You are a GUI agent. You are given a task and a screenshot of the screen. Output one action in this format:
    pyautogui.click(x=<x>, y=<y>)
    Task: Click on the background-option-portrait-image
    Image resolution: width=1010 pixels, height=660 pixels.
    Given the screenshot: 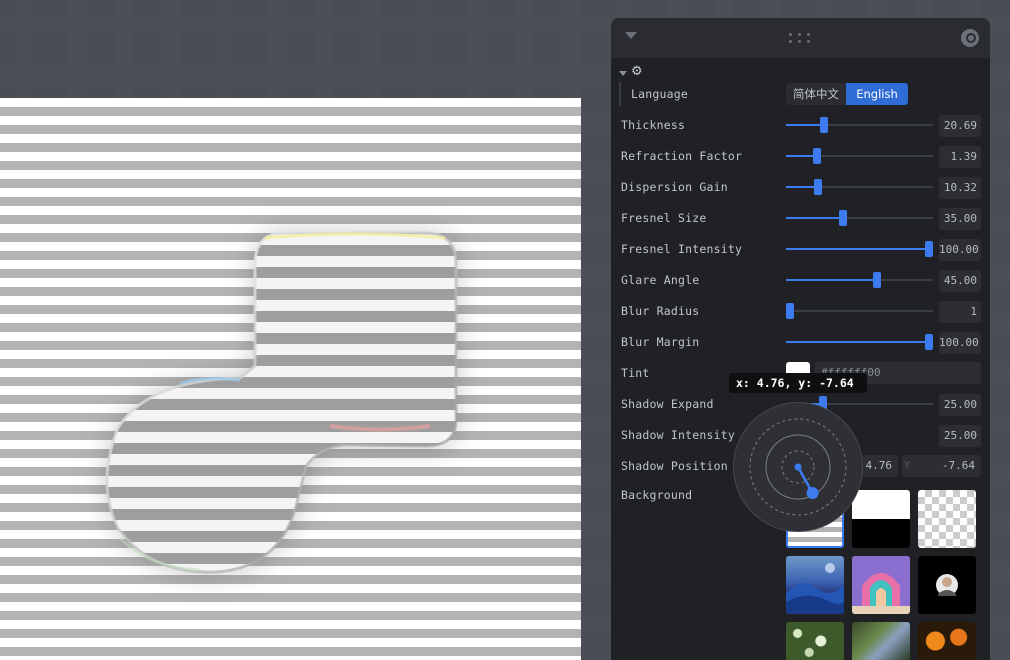 What is the action you would take?
    pyautogui.click(x=947, y=585)
    